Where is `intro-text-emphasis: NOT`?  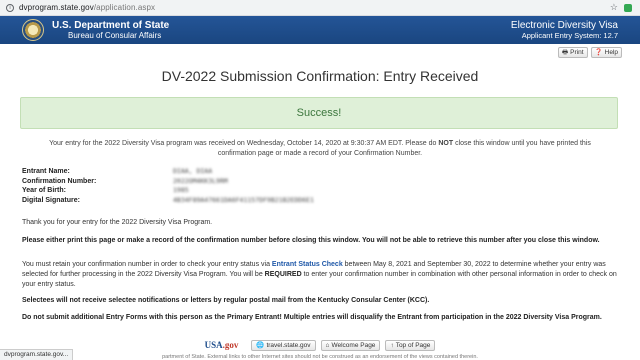
intro-text-emphasis: NOT is located at coordinates (446, 143).